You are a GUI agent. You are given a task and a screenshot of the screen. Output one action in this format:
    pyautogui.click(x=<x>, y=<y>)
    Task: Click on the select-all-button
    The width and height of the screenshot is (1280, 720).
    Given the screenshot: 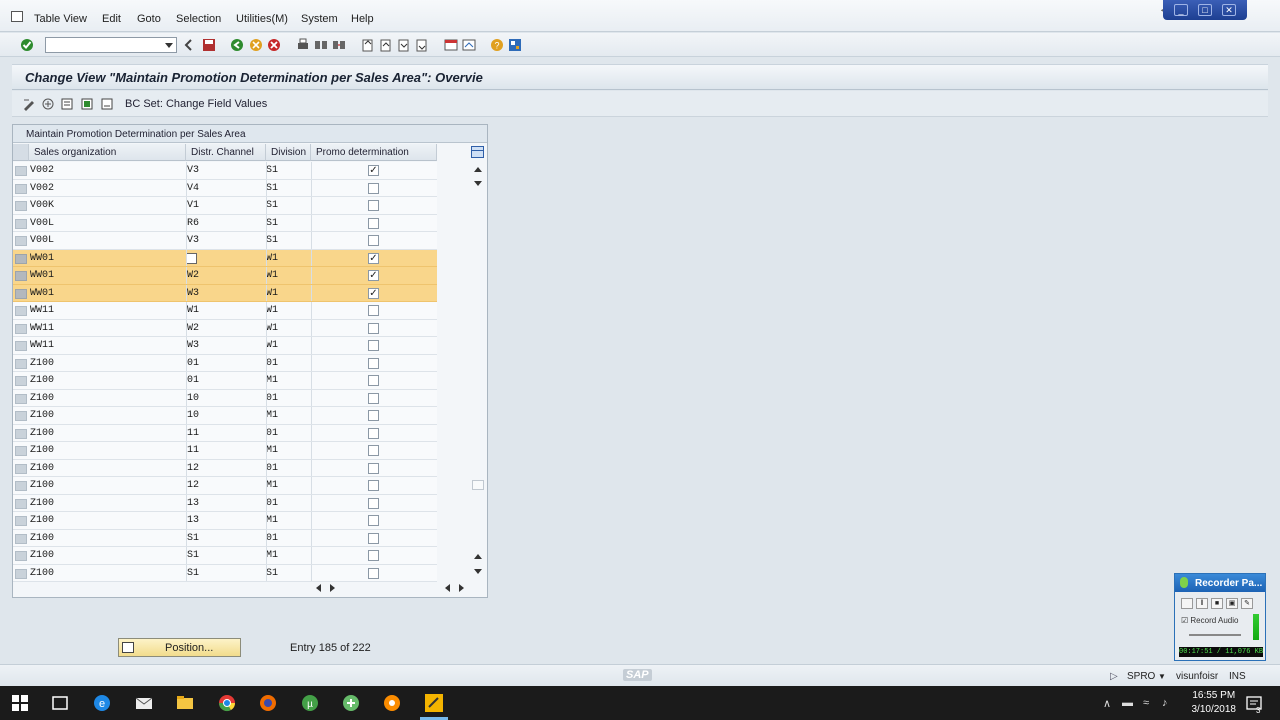 What is the action you would take?
    pyautogui.click(x=21, y=152)
    